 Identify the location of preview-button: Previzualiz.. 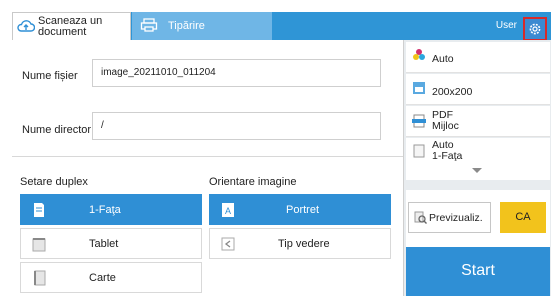
(449, 217).